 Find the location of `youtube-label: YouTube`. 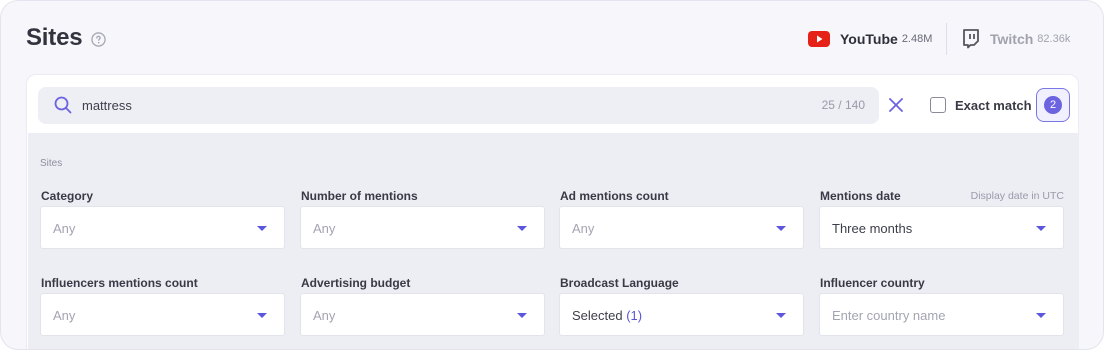

youtube-label: YouTube is located at coordinates (869, 39).